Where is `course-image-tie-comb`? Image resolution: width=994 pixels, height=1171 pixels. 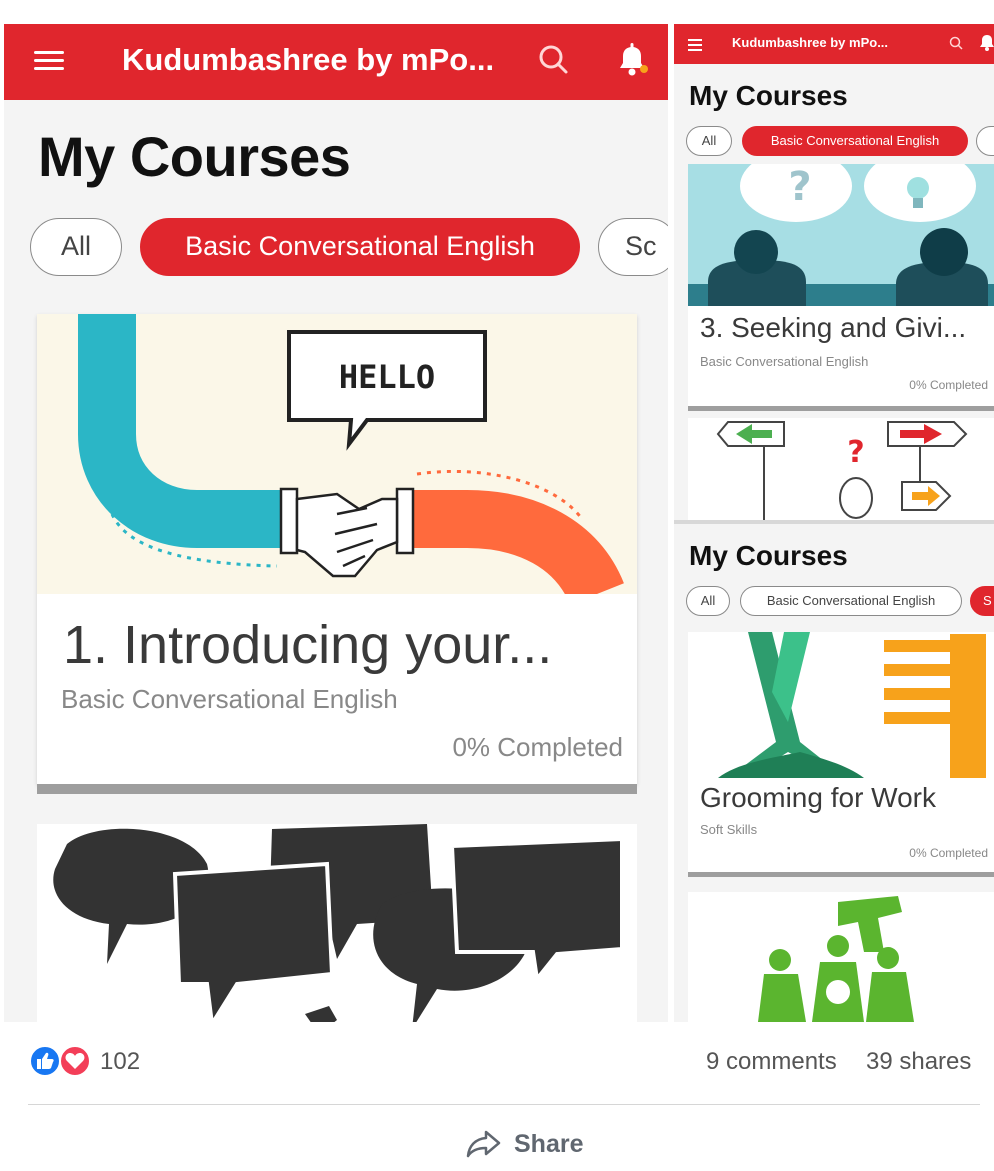
course-image-tie-comb is located at coordinates (841, 705).